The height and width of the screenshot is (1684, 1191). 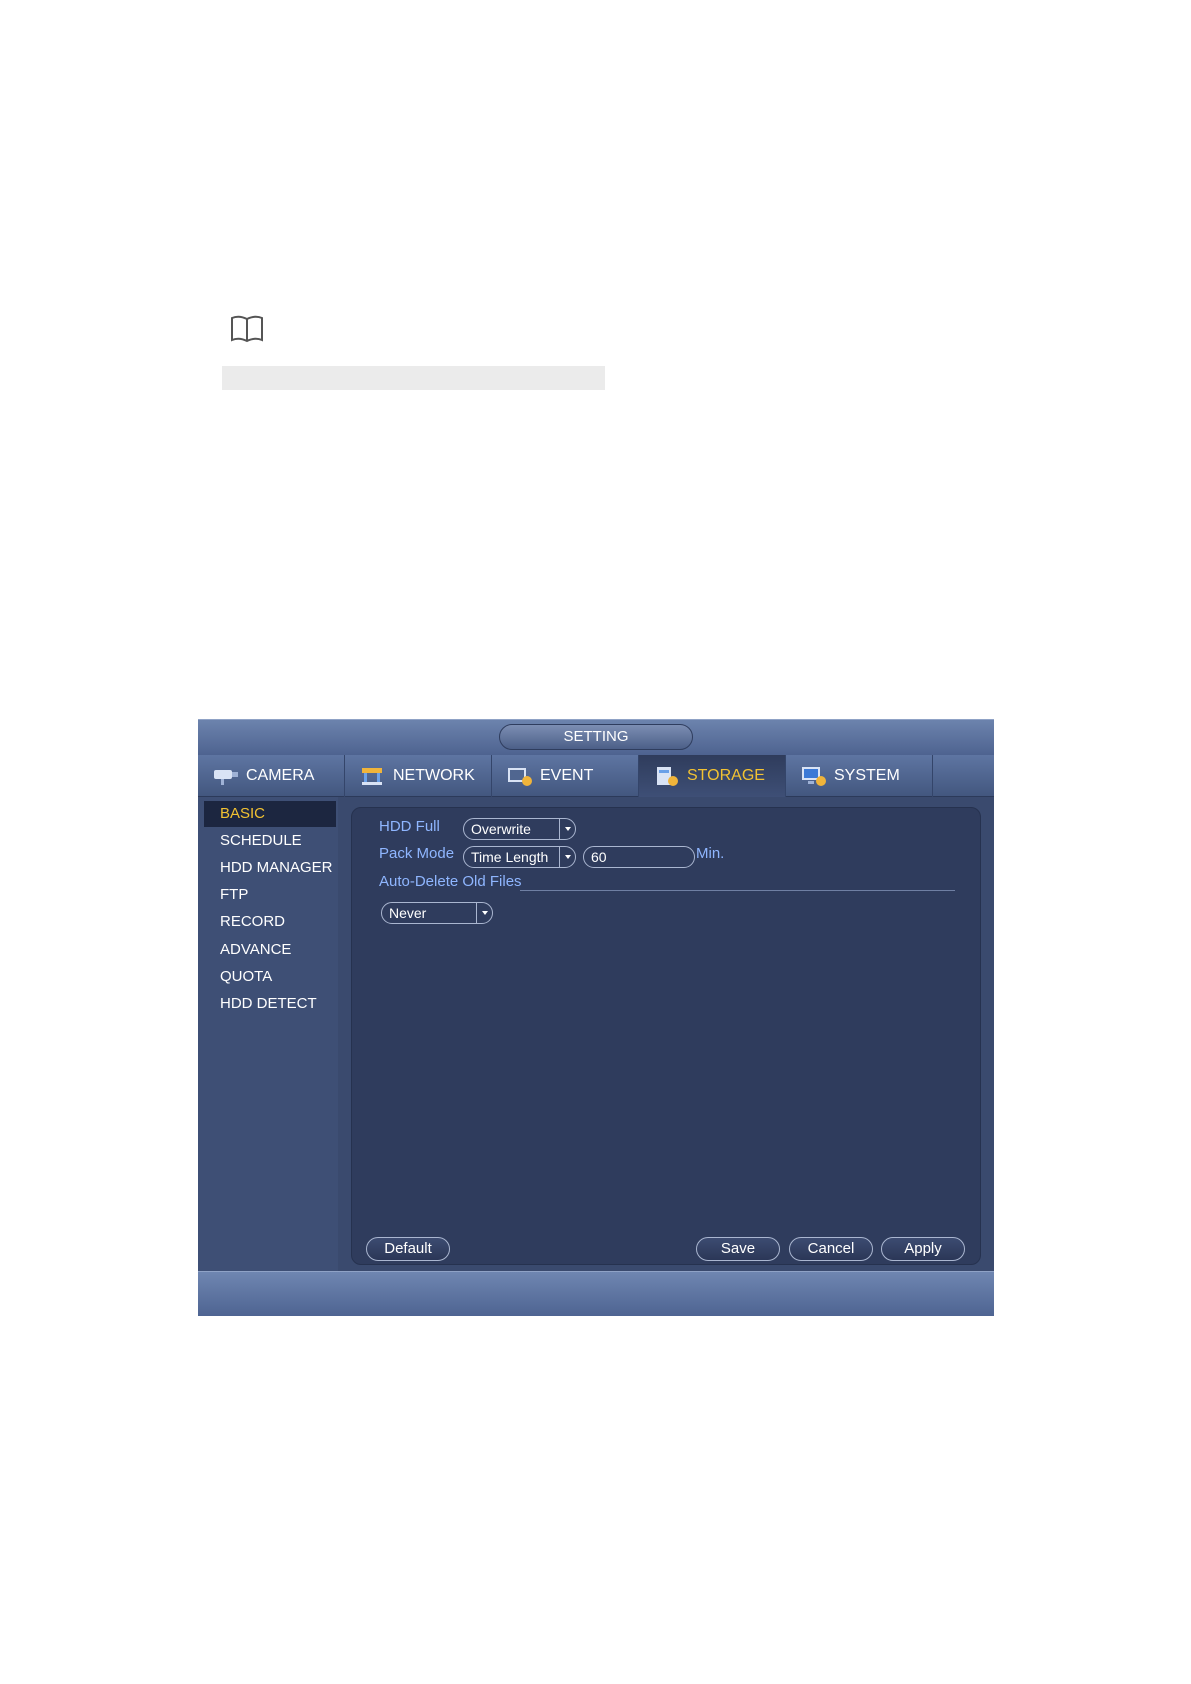 What do you see at coordinates (408, 1249) in the screenshot?
I see `default-button: Default` at bounding box center [408, 1249].